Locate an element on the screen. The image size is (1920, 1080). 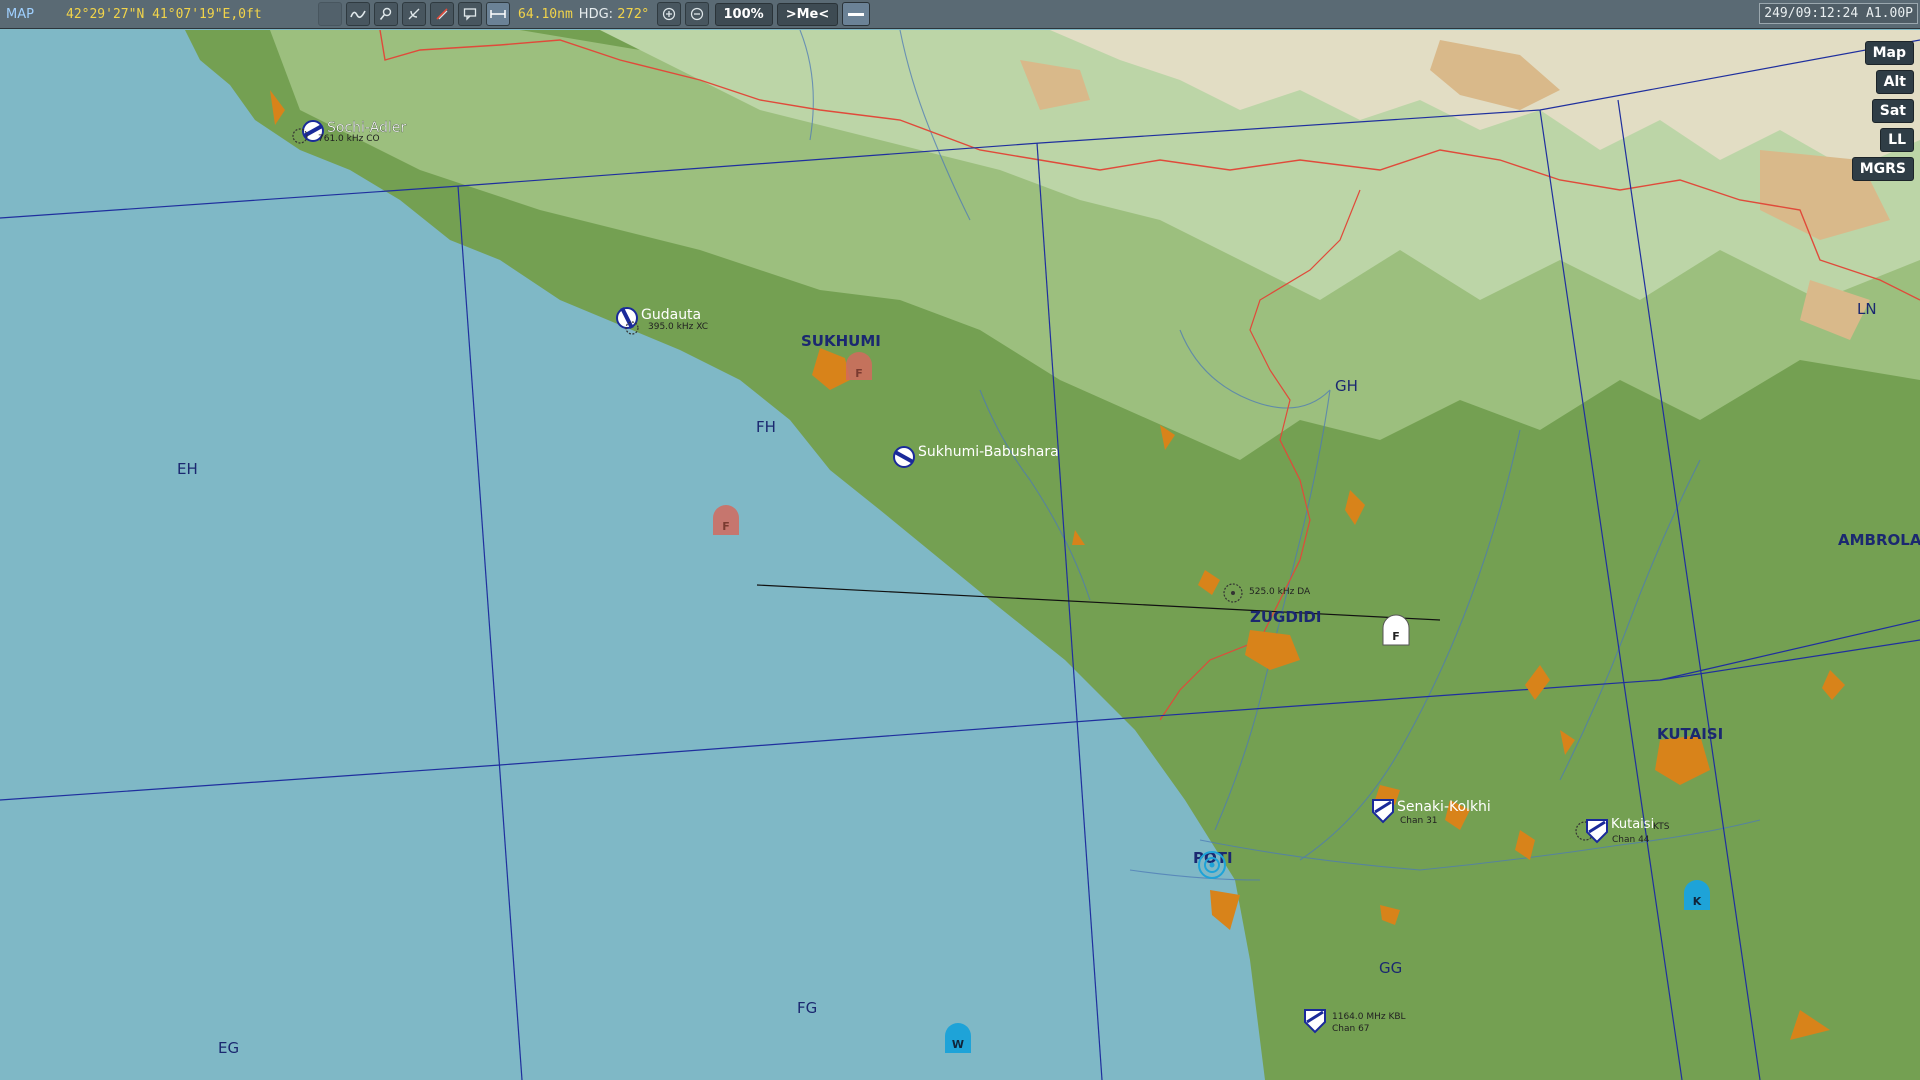
senaki-kolkhi-label: Senaki-Kolkhi is located at coordinates (1444, 807).